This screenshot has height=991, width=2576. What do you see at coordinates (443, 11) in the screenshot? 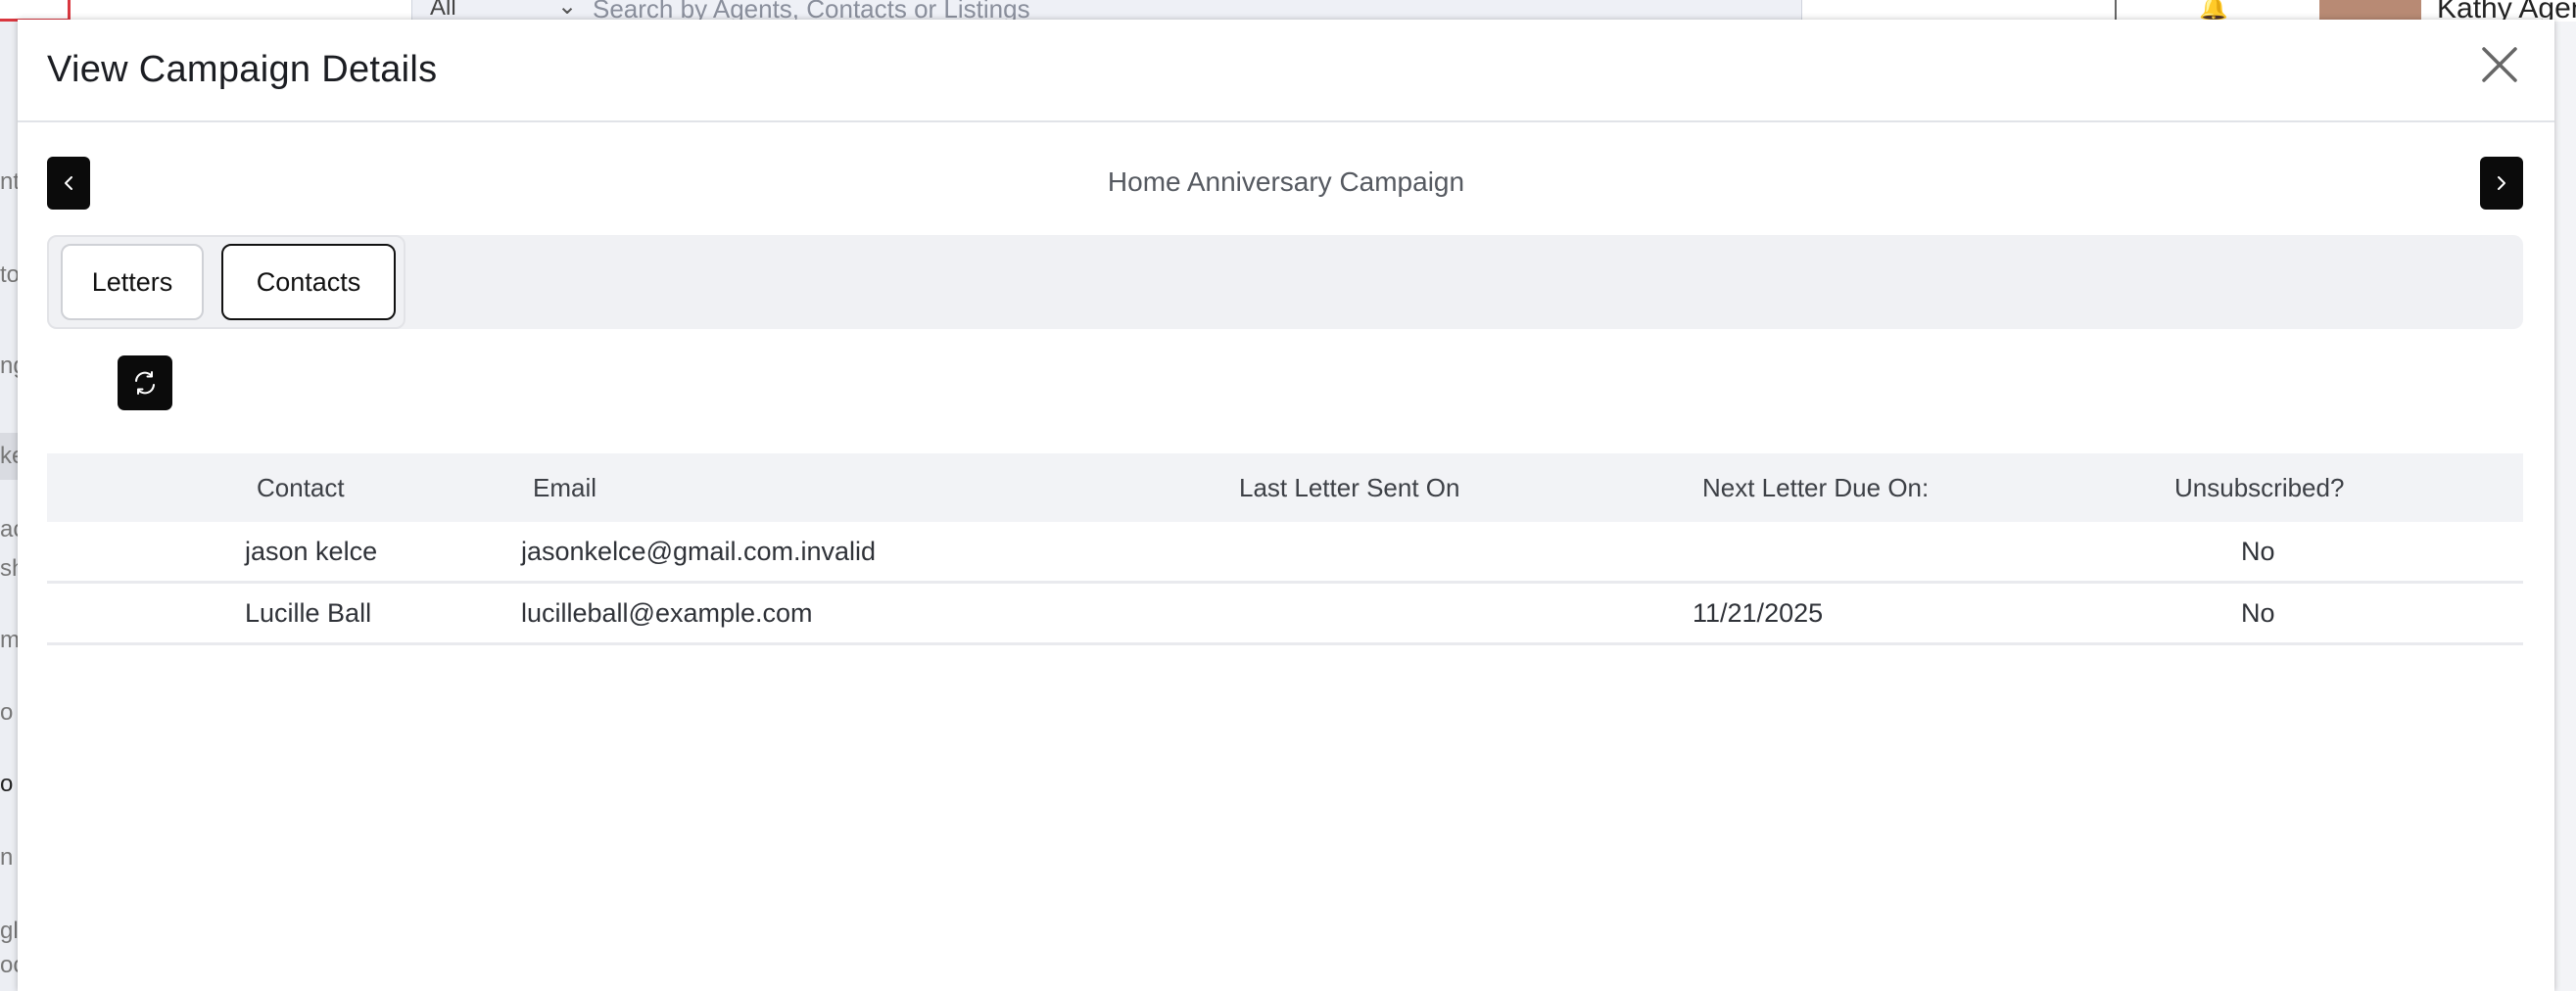
I see `search-filter-select: All` at bounding box center [443, 11].